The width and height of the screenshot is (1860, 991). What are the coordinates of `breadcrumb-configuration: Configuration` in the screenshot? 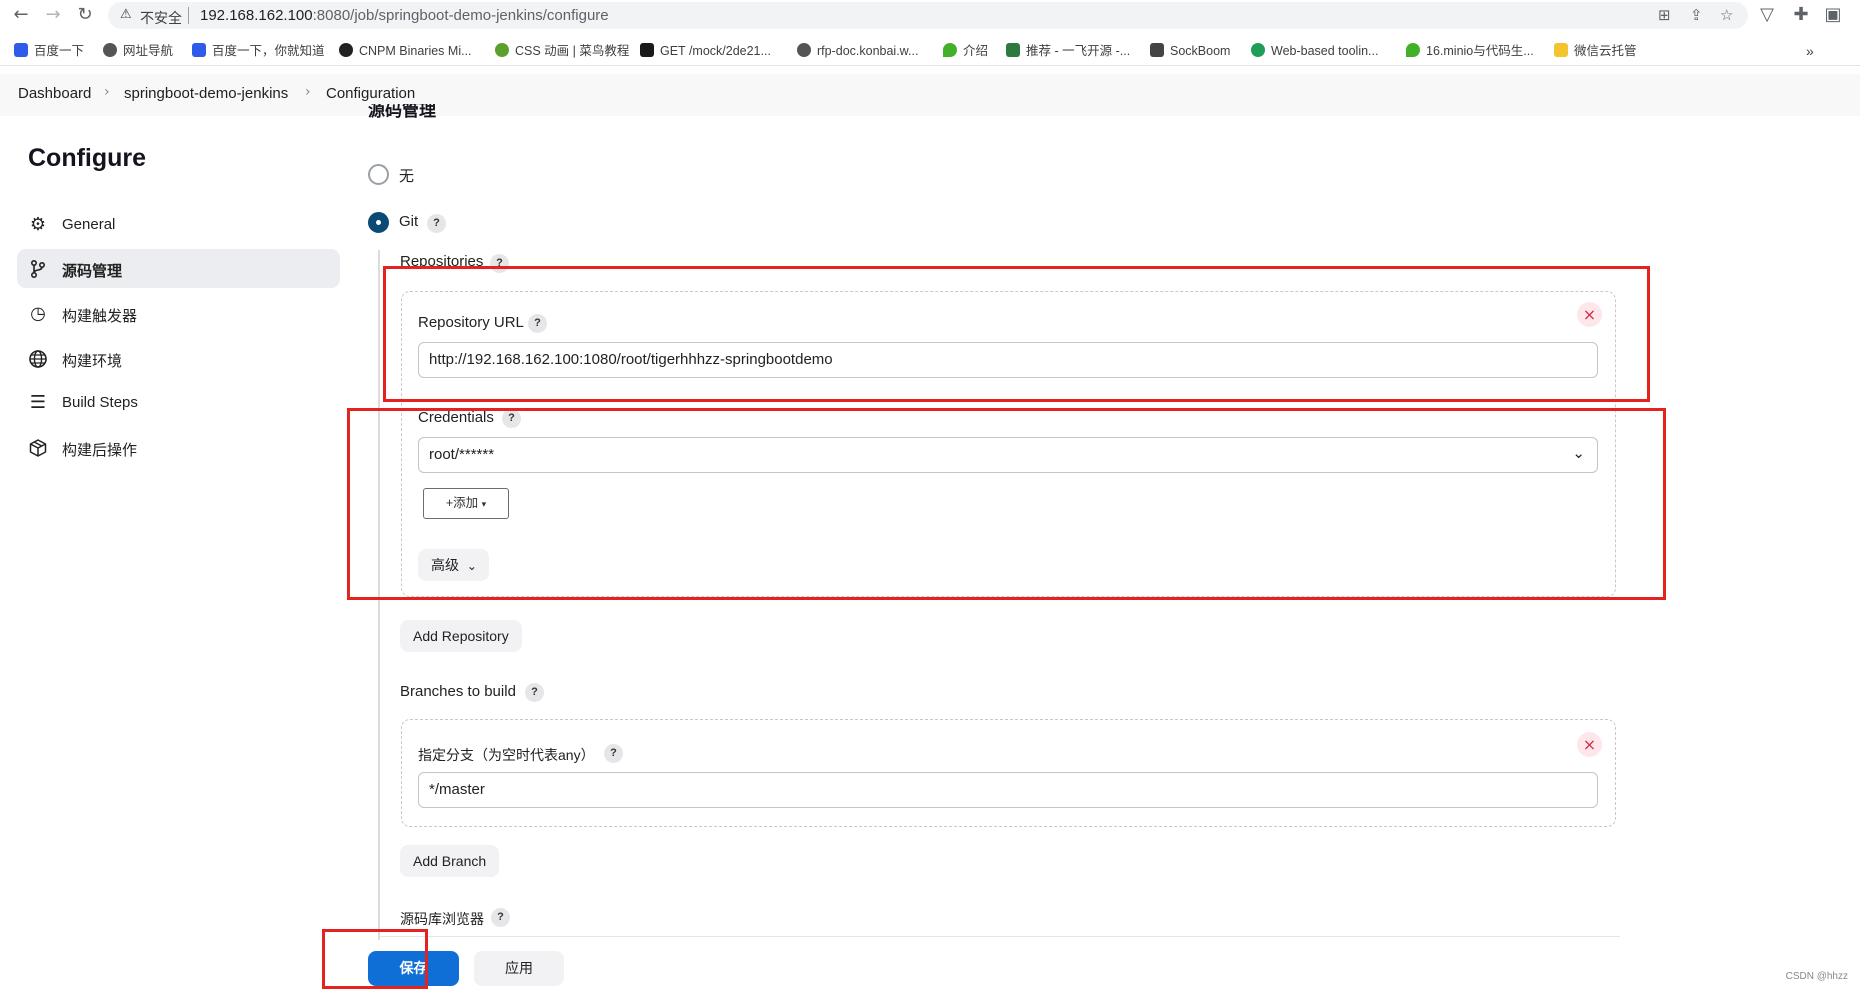 It's located at (370, 93).